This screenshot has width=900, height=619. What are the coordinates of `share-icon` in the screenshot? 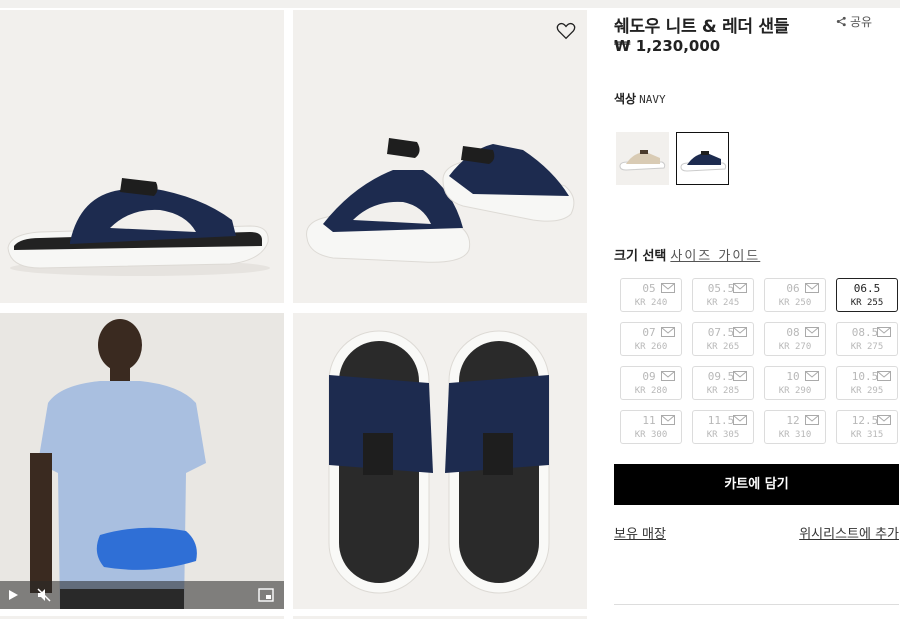 It's located at (841, 21).